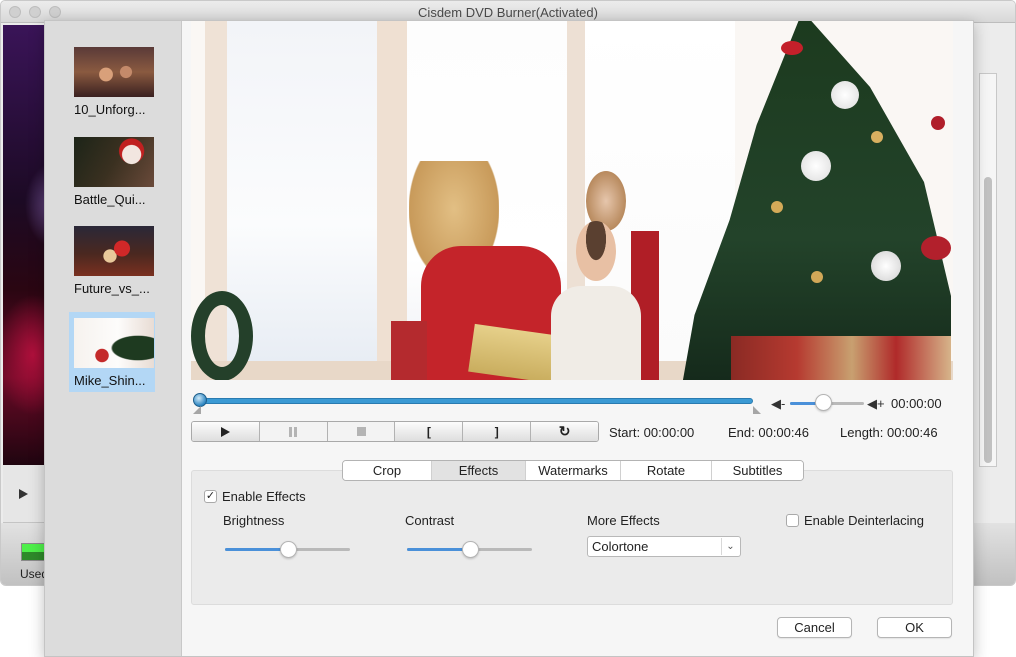  I want to click on end-time: End: 00:00:46, so click(768, 432).